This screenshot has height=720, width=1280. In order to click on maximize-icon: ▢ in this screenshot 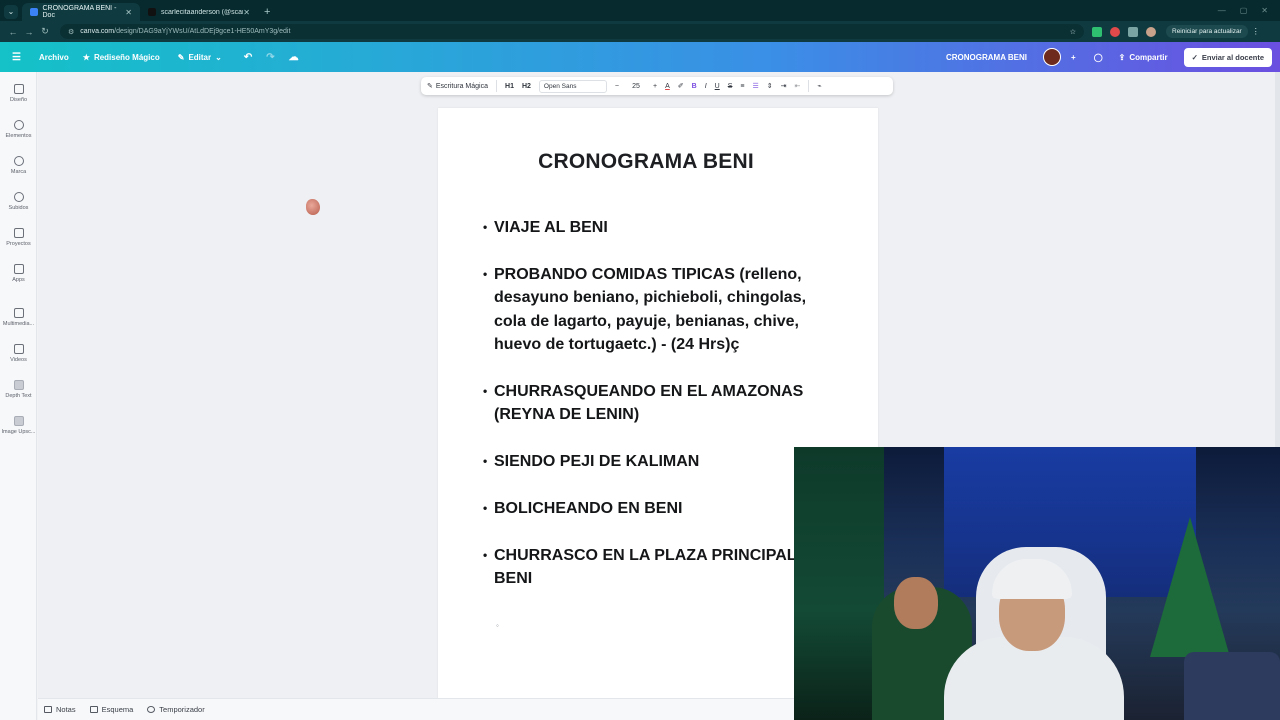, I will do `click(1244, 10)`.